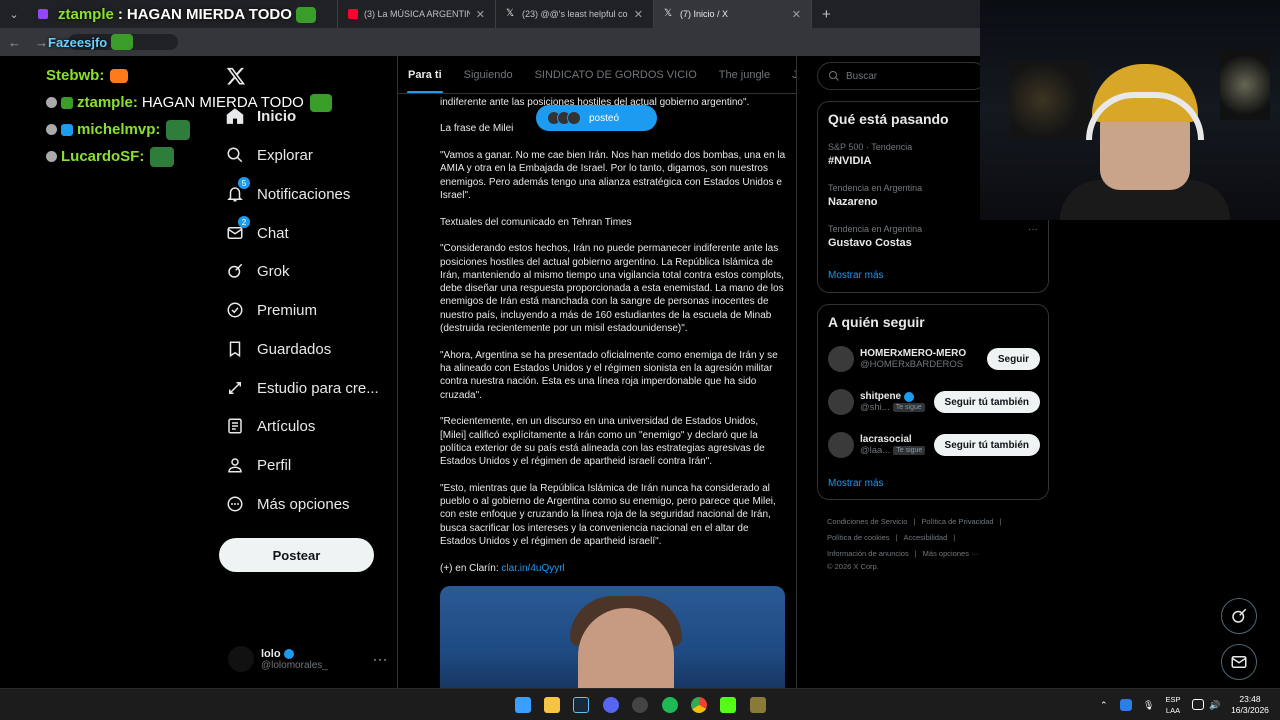  I want to click on footer-link: Accesibilidad, so click(926, 537).